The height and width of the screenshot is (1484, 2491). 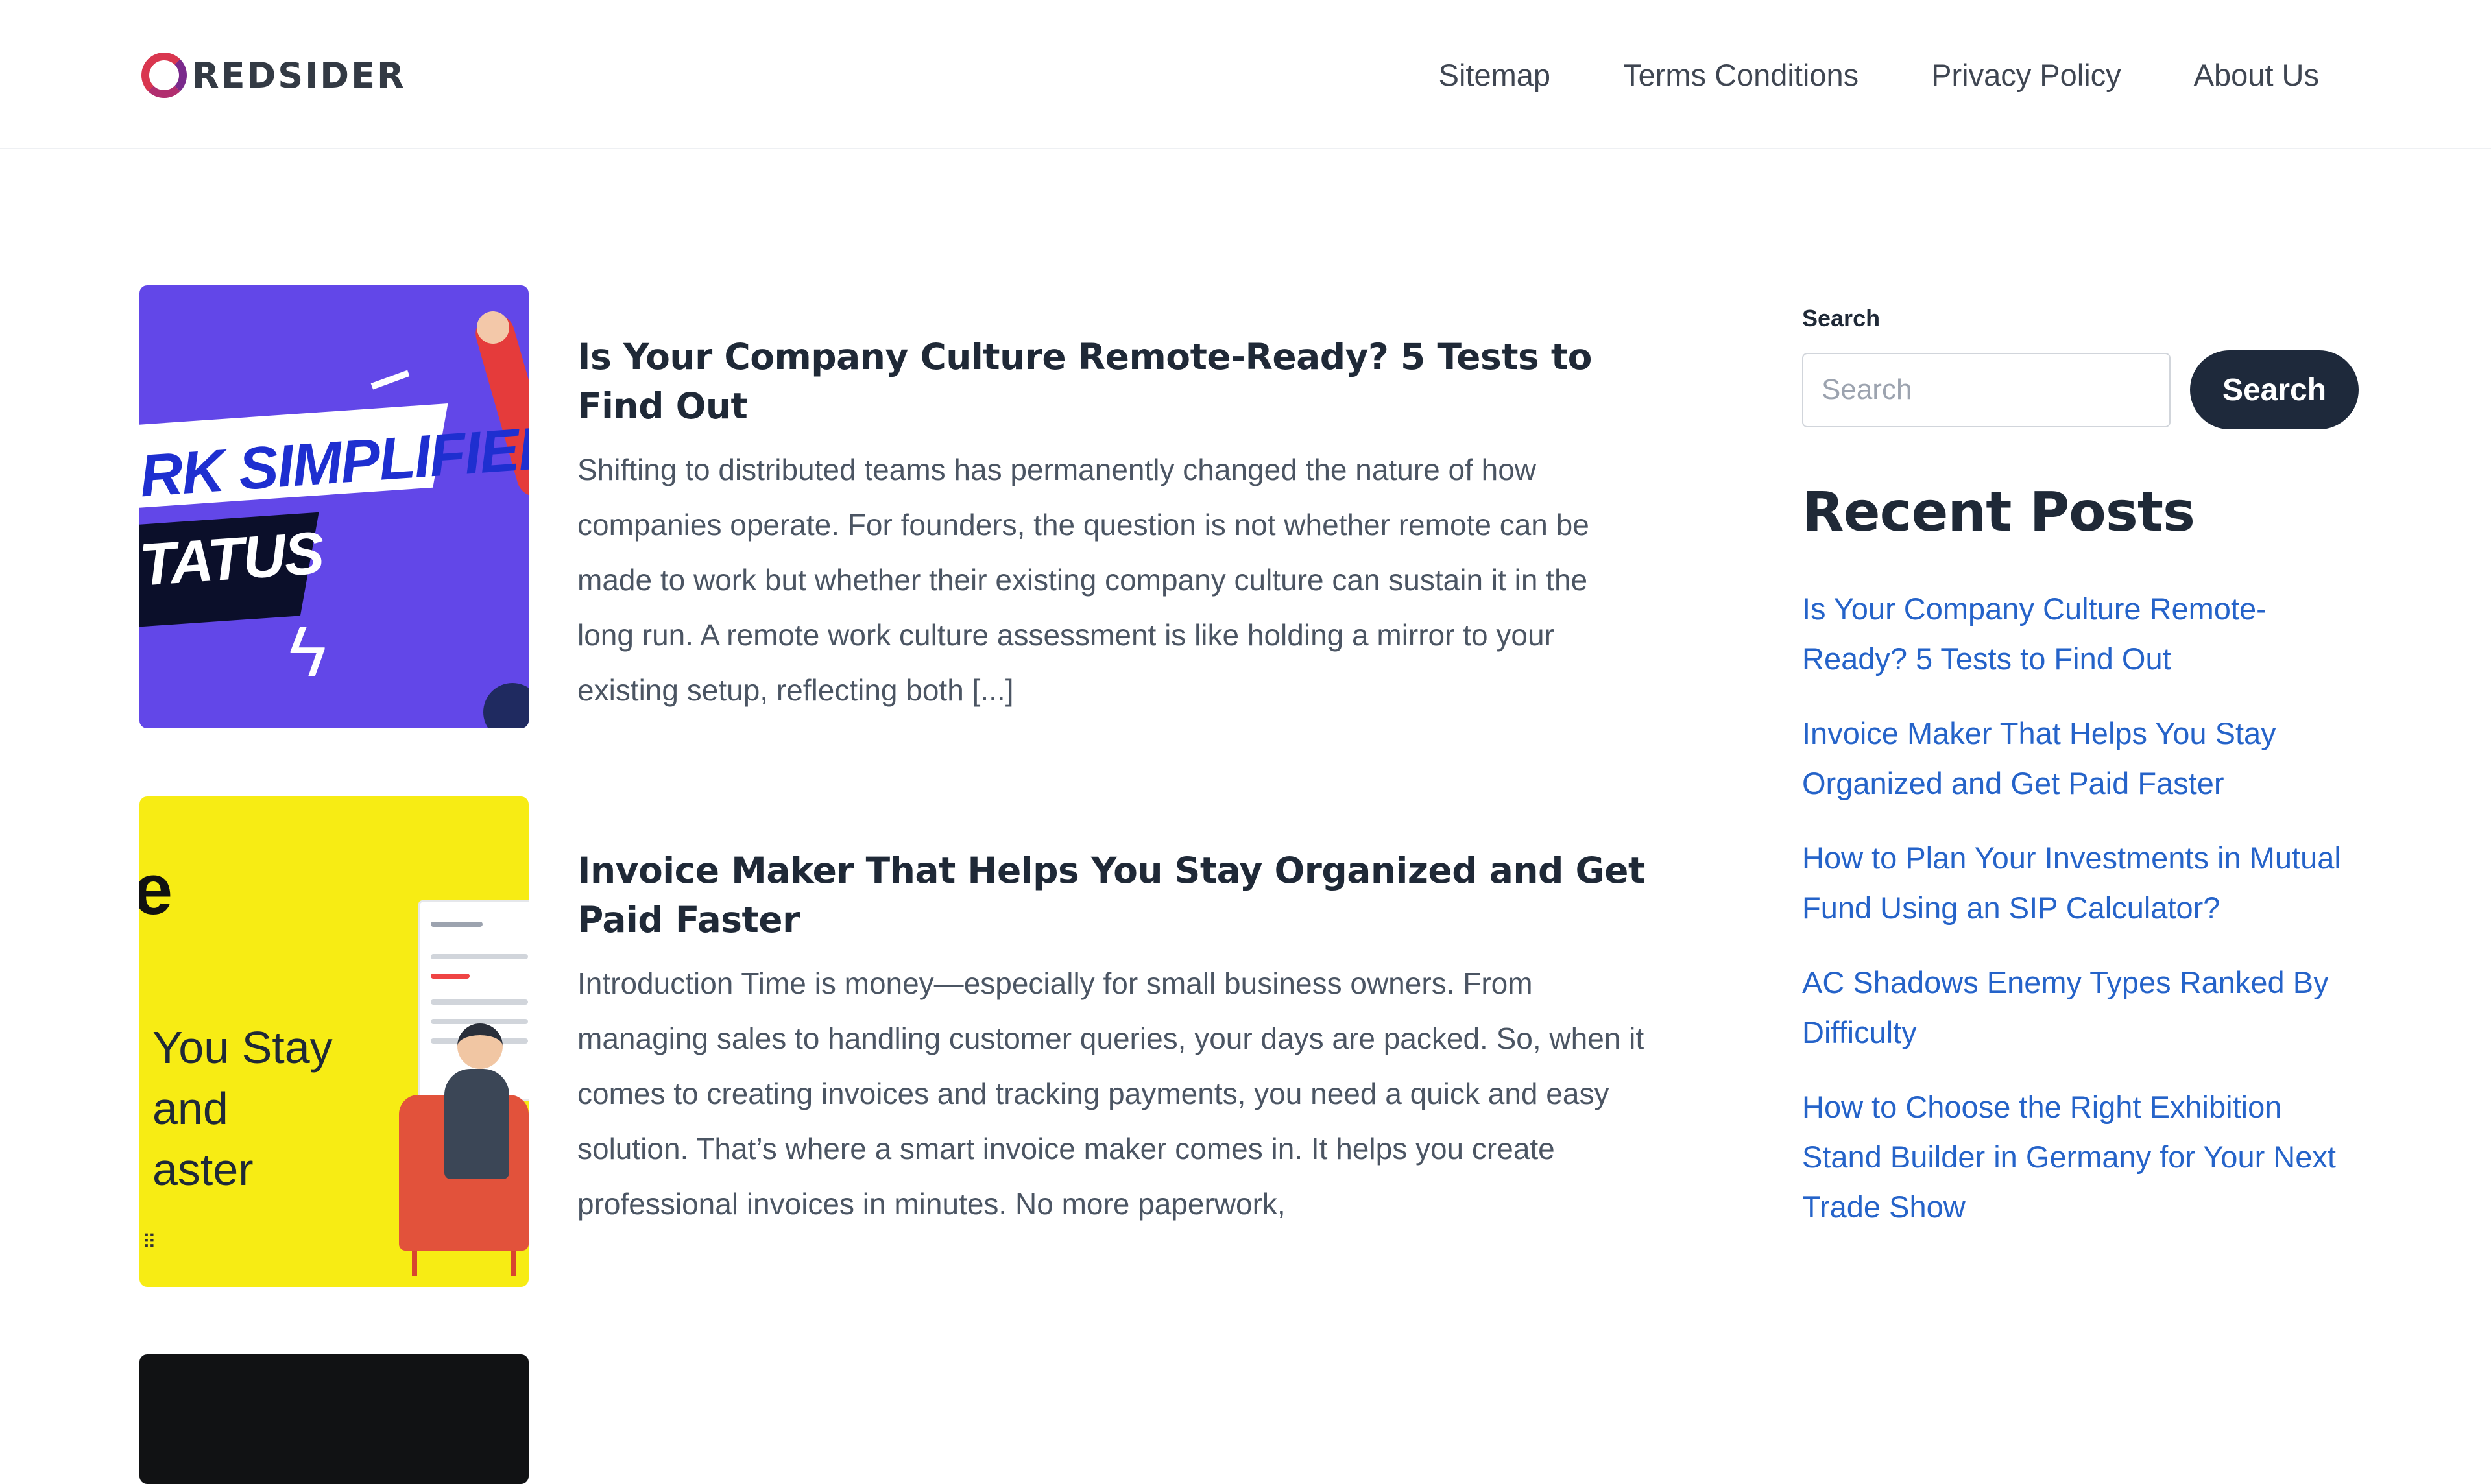 What do you see at coordinates (1998, 512) in the screenshot?
I see `recent-posts-heading: Recent Posts` at bounding box center [1998, 512].